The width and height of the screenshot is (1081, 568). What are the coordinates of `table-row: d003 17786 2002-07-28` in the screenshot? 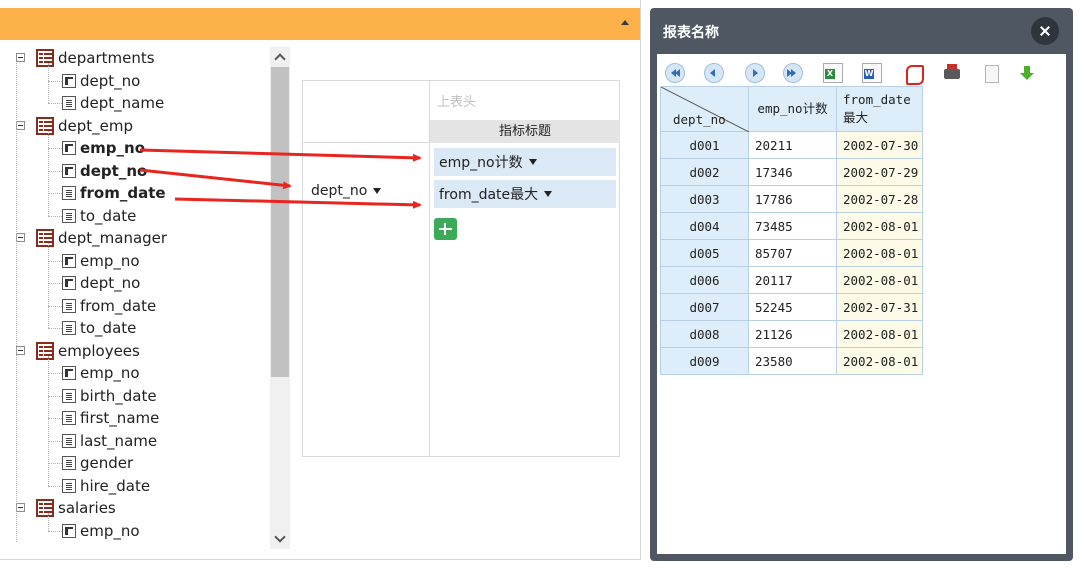 It's located at (791, 199).